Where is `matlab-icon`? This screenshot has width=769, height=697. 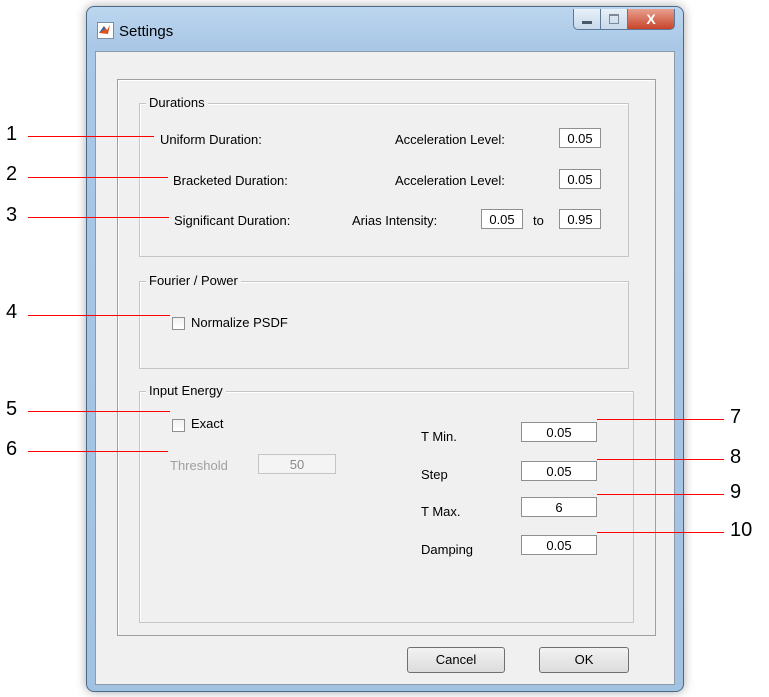 matlab-icon is located at coordinates (105, 30).